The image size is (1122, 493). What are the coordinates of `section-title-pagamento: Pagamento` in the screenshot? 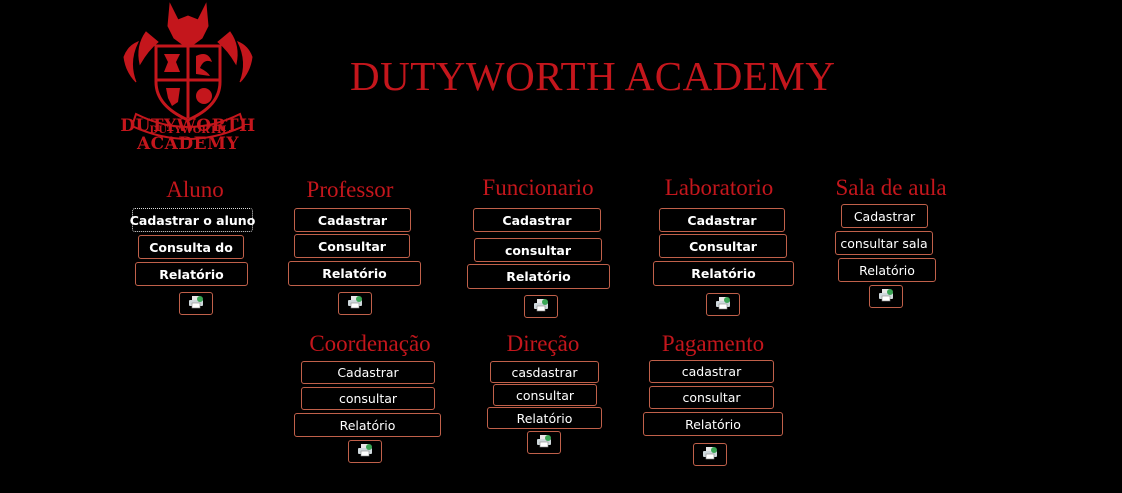 It's located at (713, 343).